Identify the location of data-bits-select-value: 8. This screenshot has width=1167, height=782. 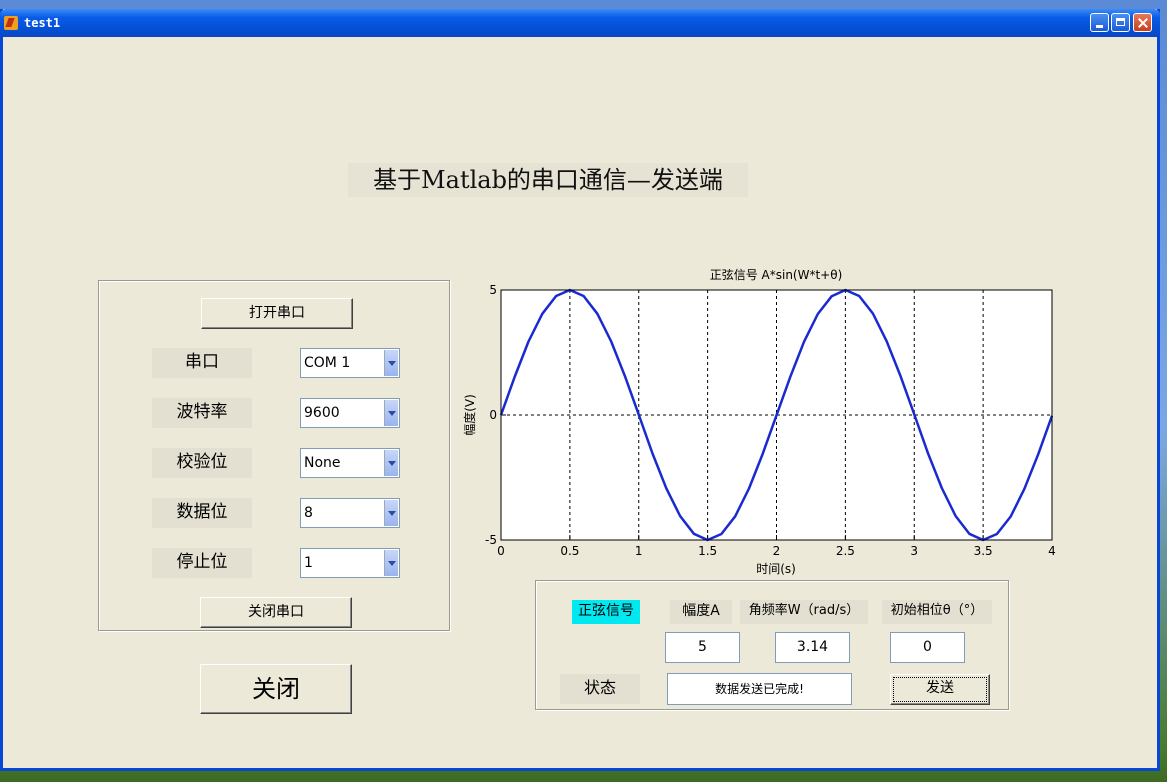
(308, 513).